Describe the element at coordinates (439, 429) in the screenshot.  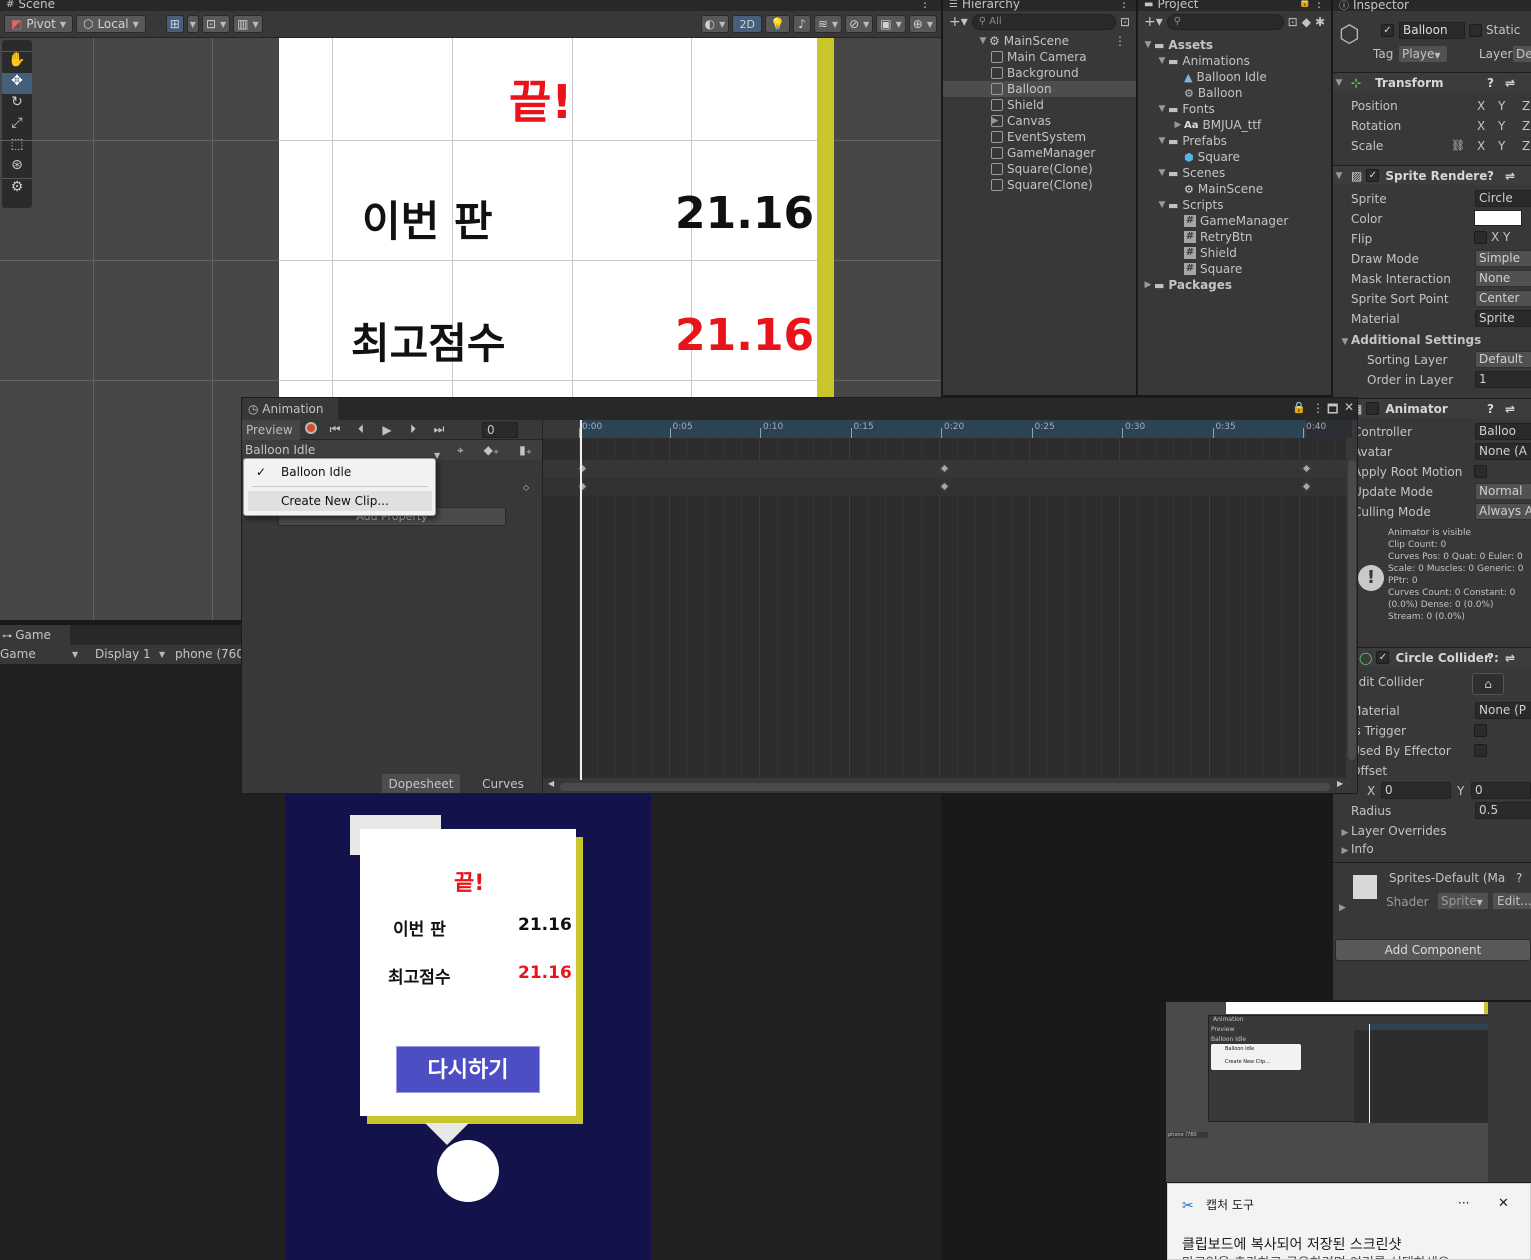
I see `last-keyframe-icon: ⏭` at that location.